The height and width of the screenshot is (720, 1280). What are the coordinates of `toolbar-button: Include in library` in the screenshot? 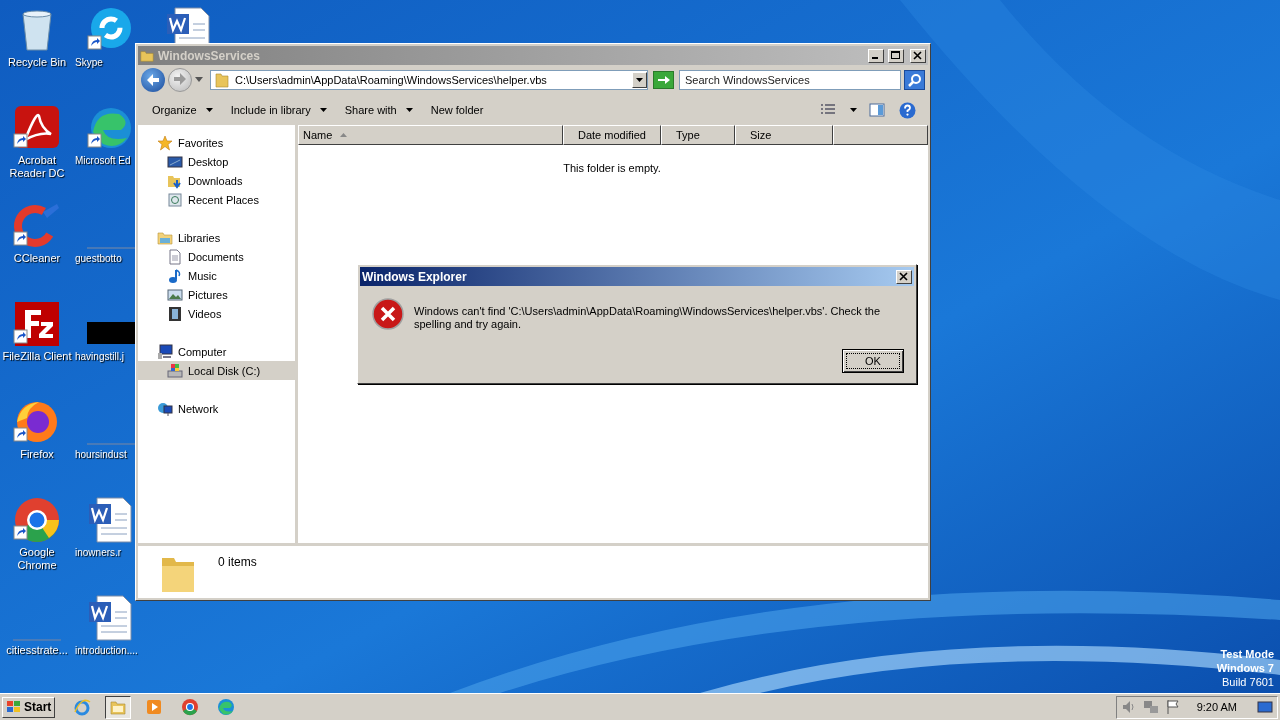 It's located at (278, 110).